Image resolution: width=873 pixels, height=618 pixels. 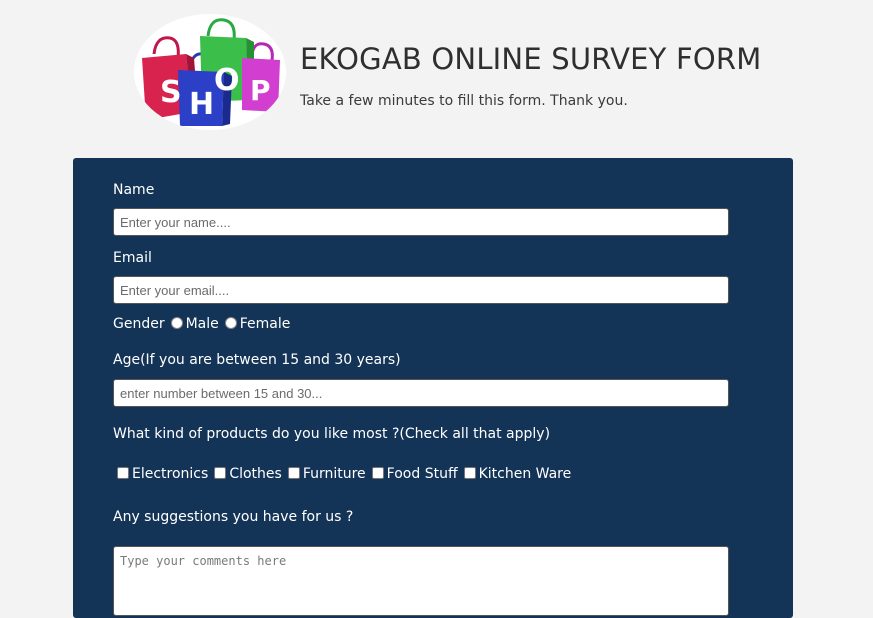 I want to click on svg-text: H, so click(x=201, y=104).